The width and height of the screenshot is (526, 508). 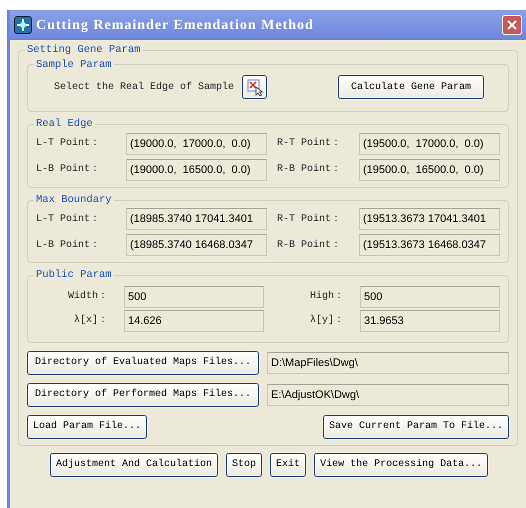 What do you see at coordinates (326, 321) in the screenshot?
I see `field-label: λ[y]：` at bounding box center [326, 321].